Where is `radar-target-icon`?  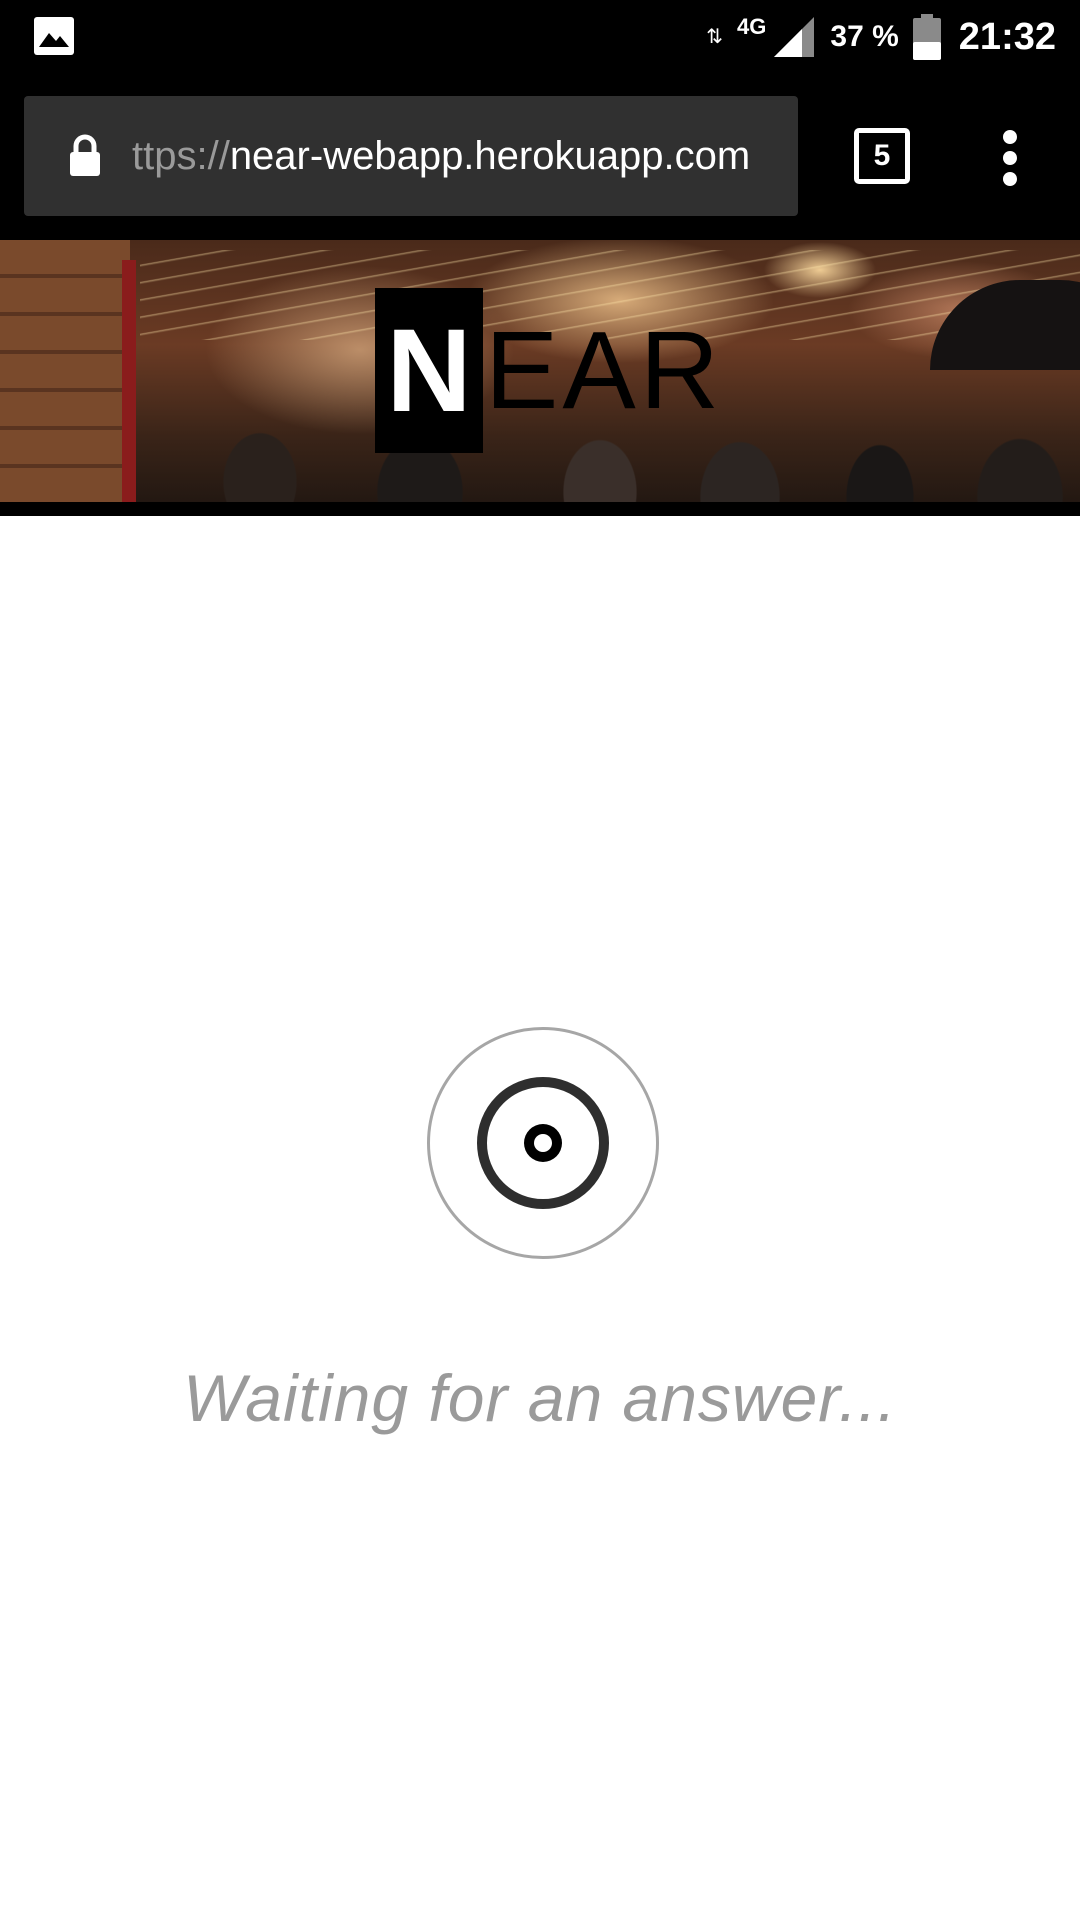 radar-target-icon is located at coordinates (543, 1143).